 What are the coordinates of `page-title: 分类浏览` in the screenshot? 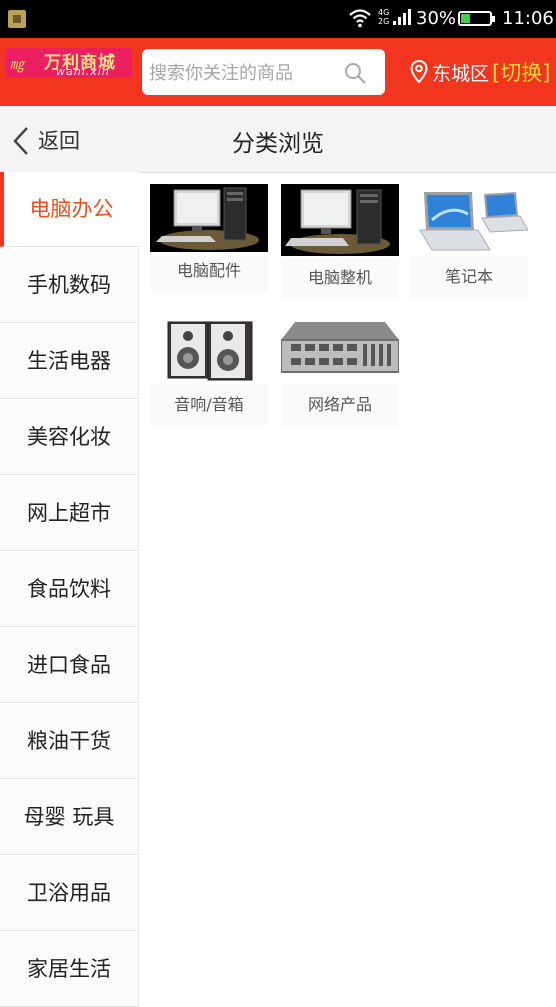 It's located at (278, 141).